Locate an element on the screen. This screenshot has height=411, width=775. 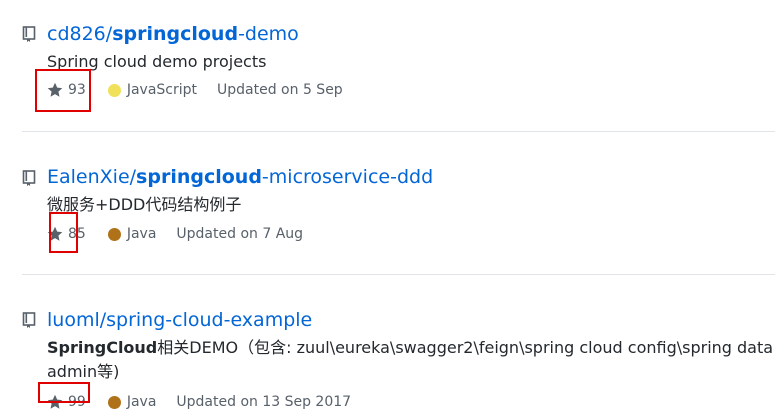
repo-title-link: cd826/springcloud-demo is located at coordinates (173, 34).